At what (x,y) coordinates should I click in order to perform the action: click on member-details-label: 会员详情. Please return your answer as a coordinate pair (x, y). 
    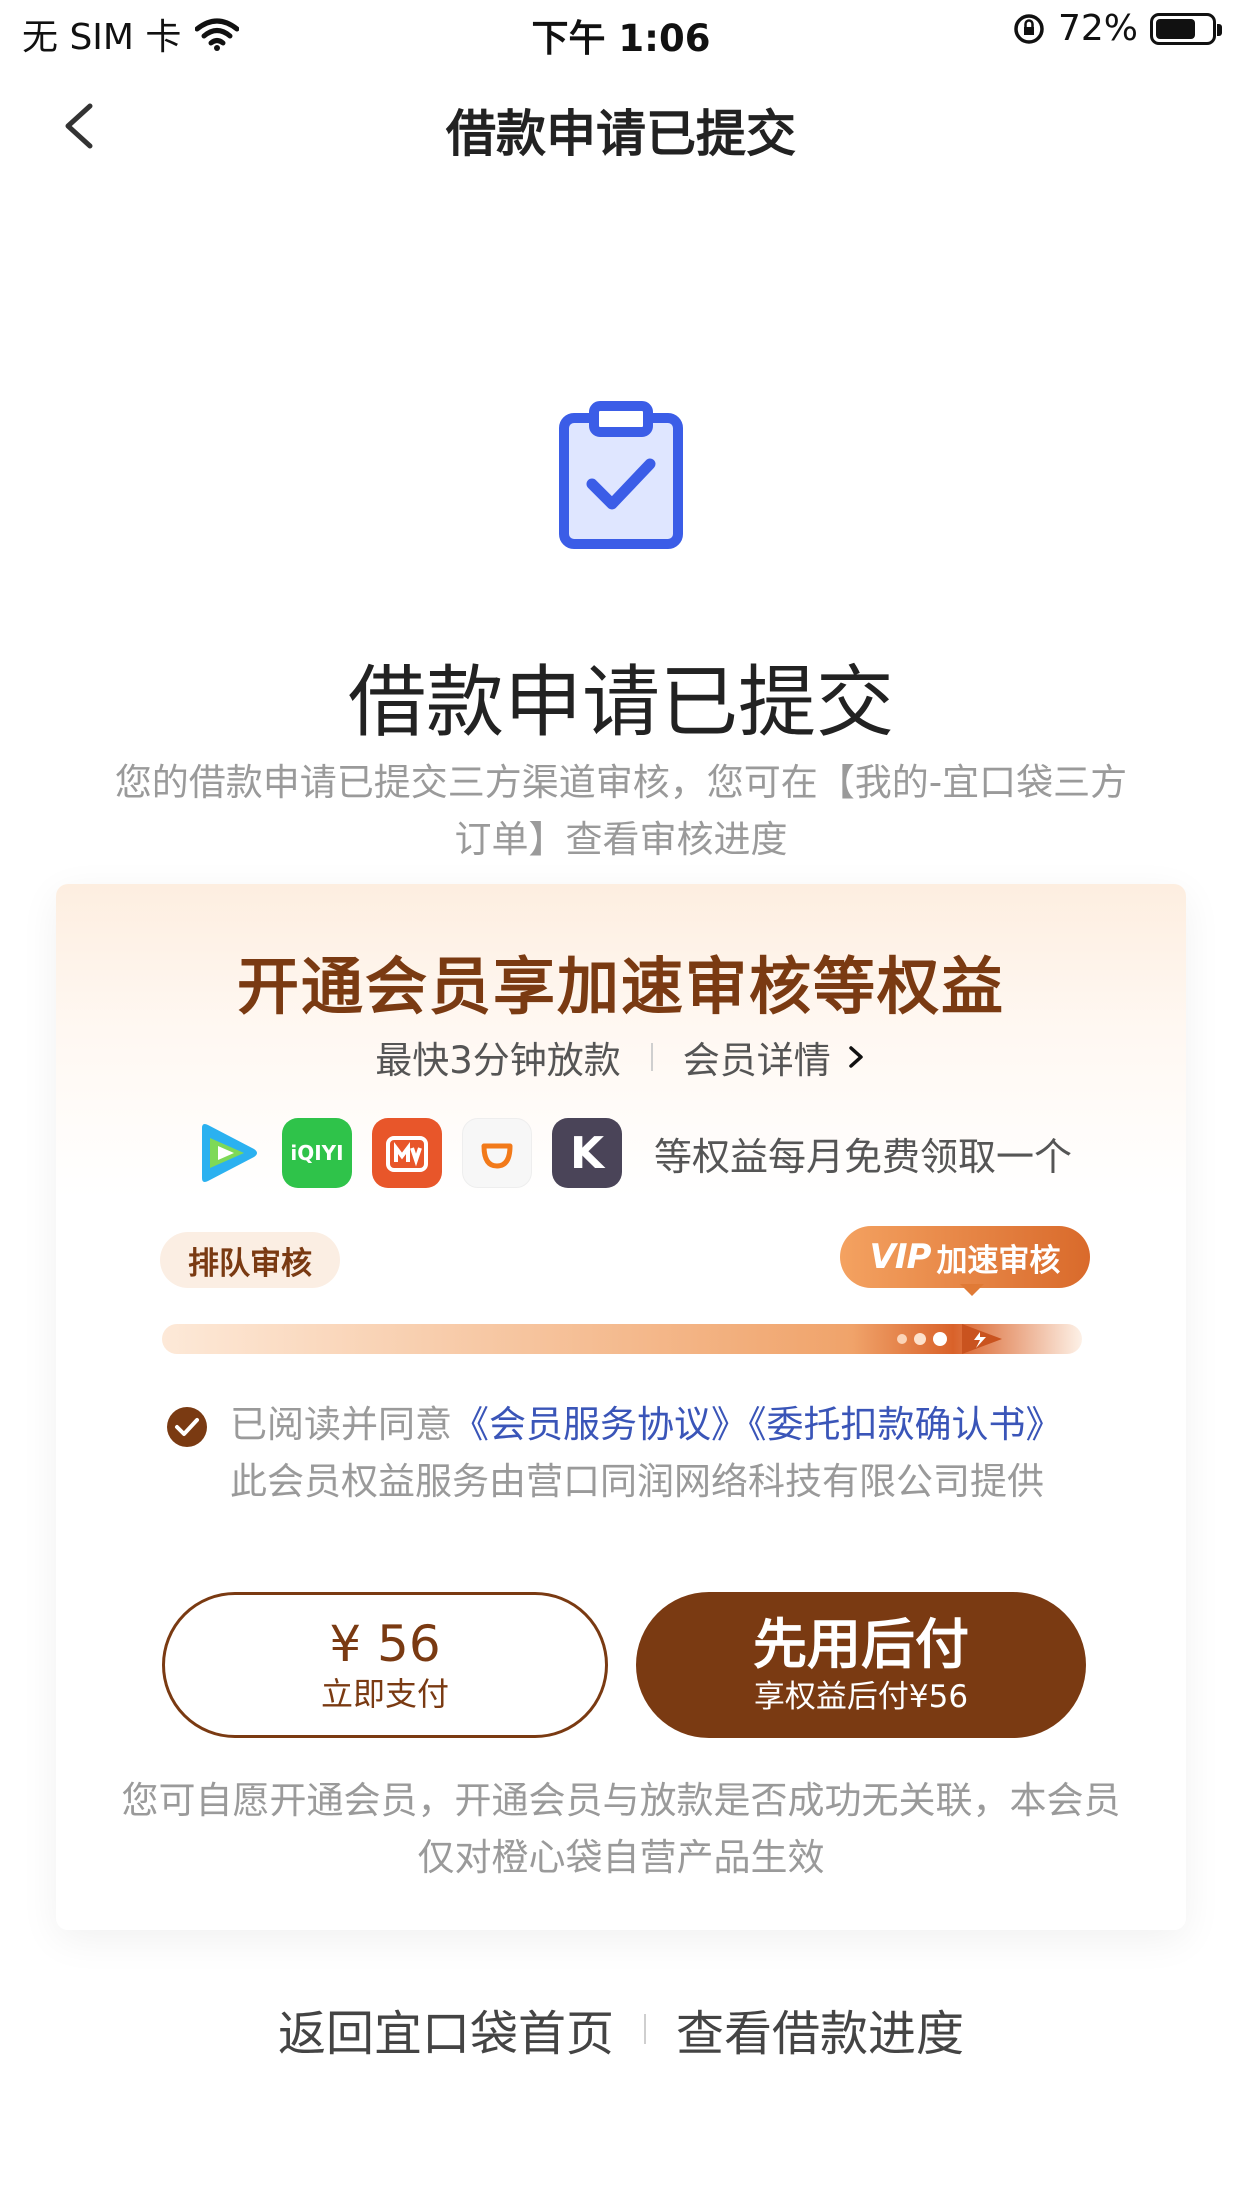
    Looking at the image, I should click on (756, 1060).